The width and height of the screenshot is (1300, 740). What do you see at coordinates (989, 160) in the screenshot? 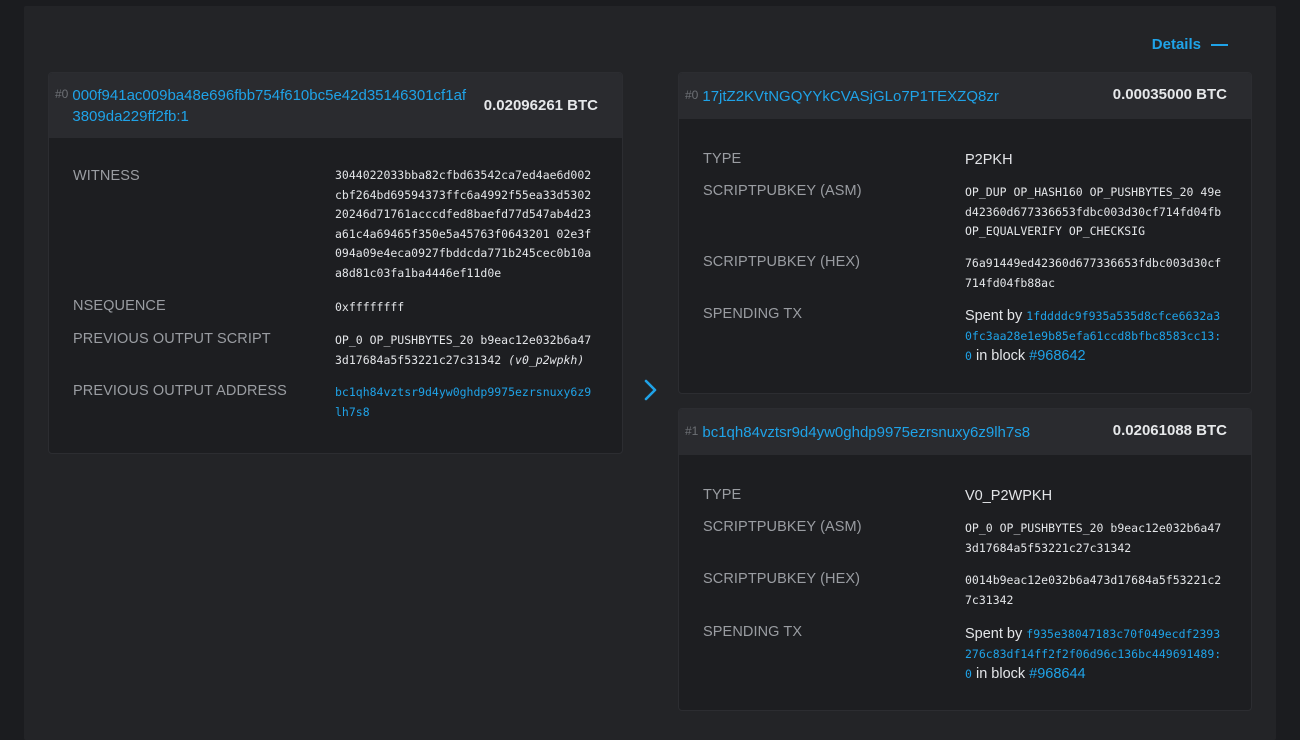
I see `type-value: P2PKH` at bounding box center [989, 160].